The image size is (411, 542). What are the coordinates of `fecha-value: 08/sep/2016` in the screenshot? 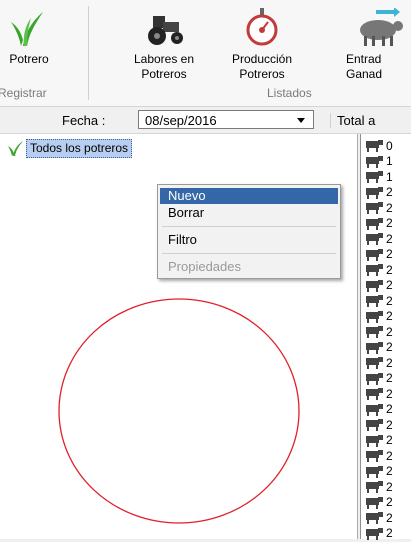 It's located at (181, 120).